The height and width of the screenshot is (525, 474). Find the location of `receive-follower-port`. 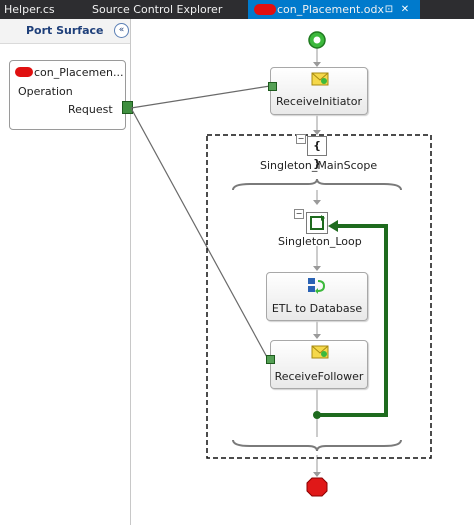

receive-follower-port is located at coordinates (270, 359).